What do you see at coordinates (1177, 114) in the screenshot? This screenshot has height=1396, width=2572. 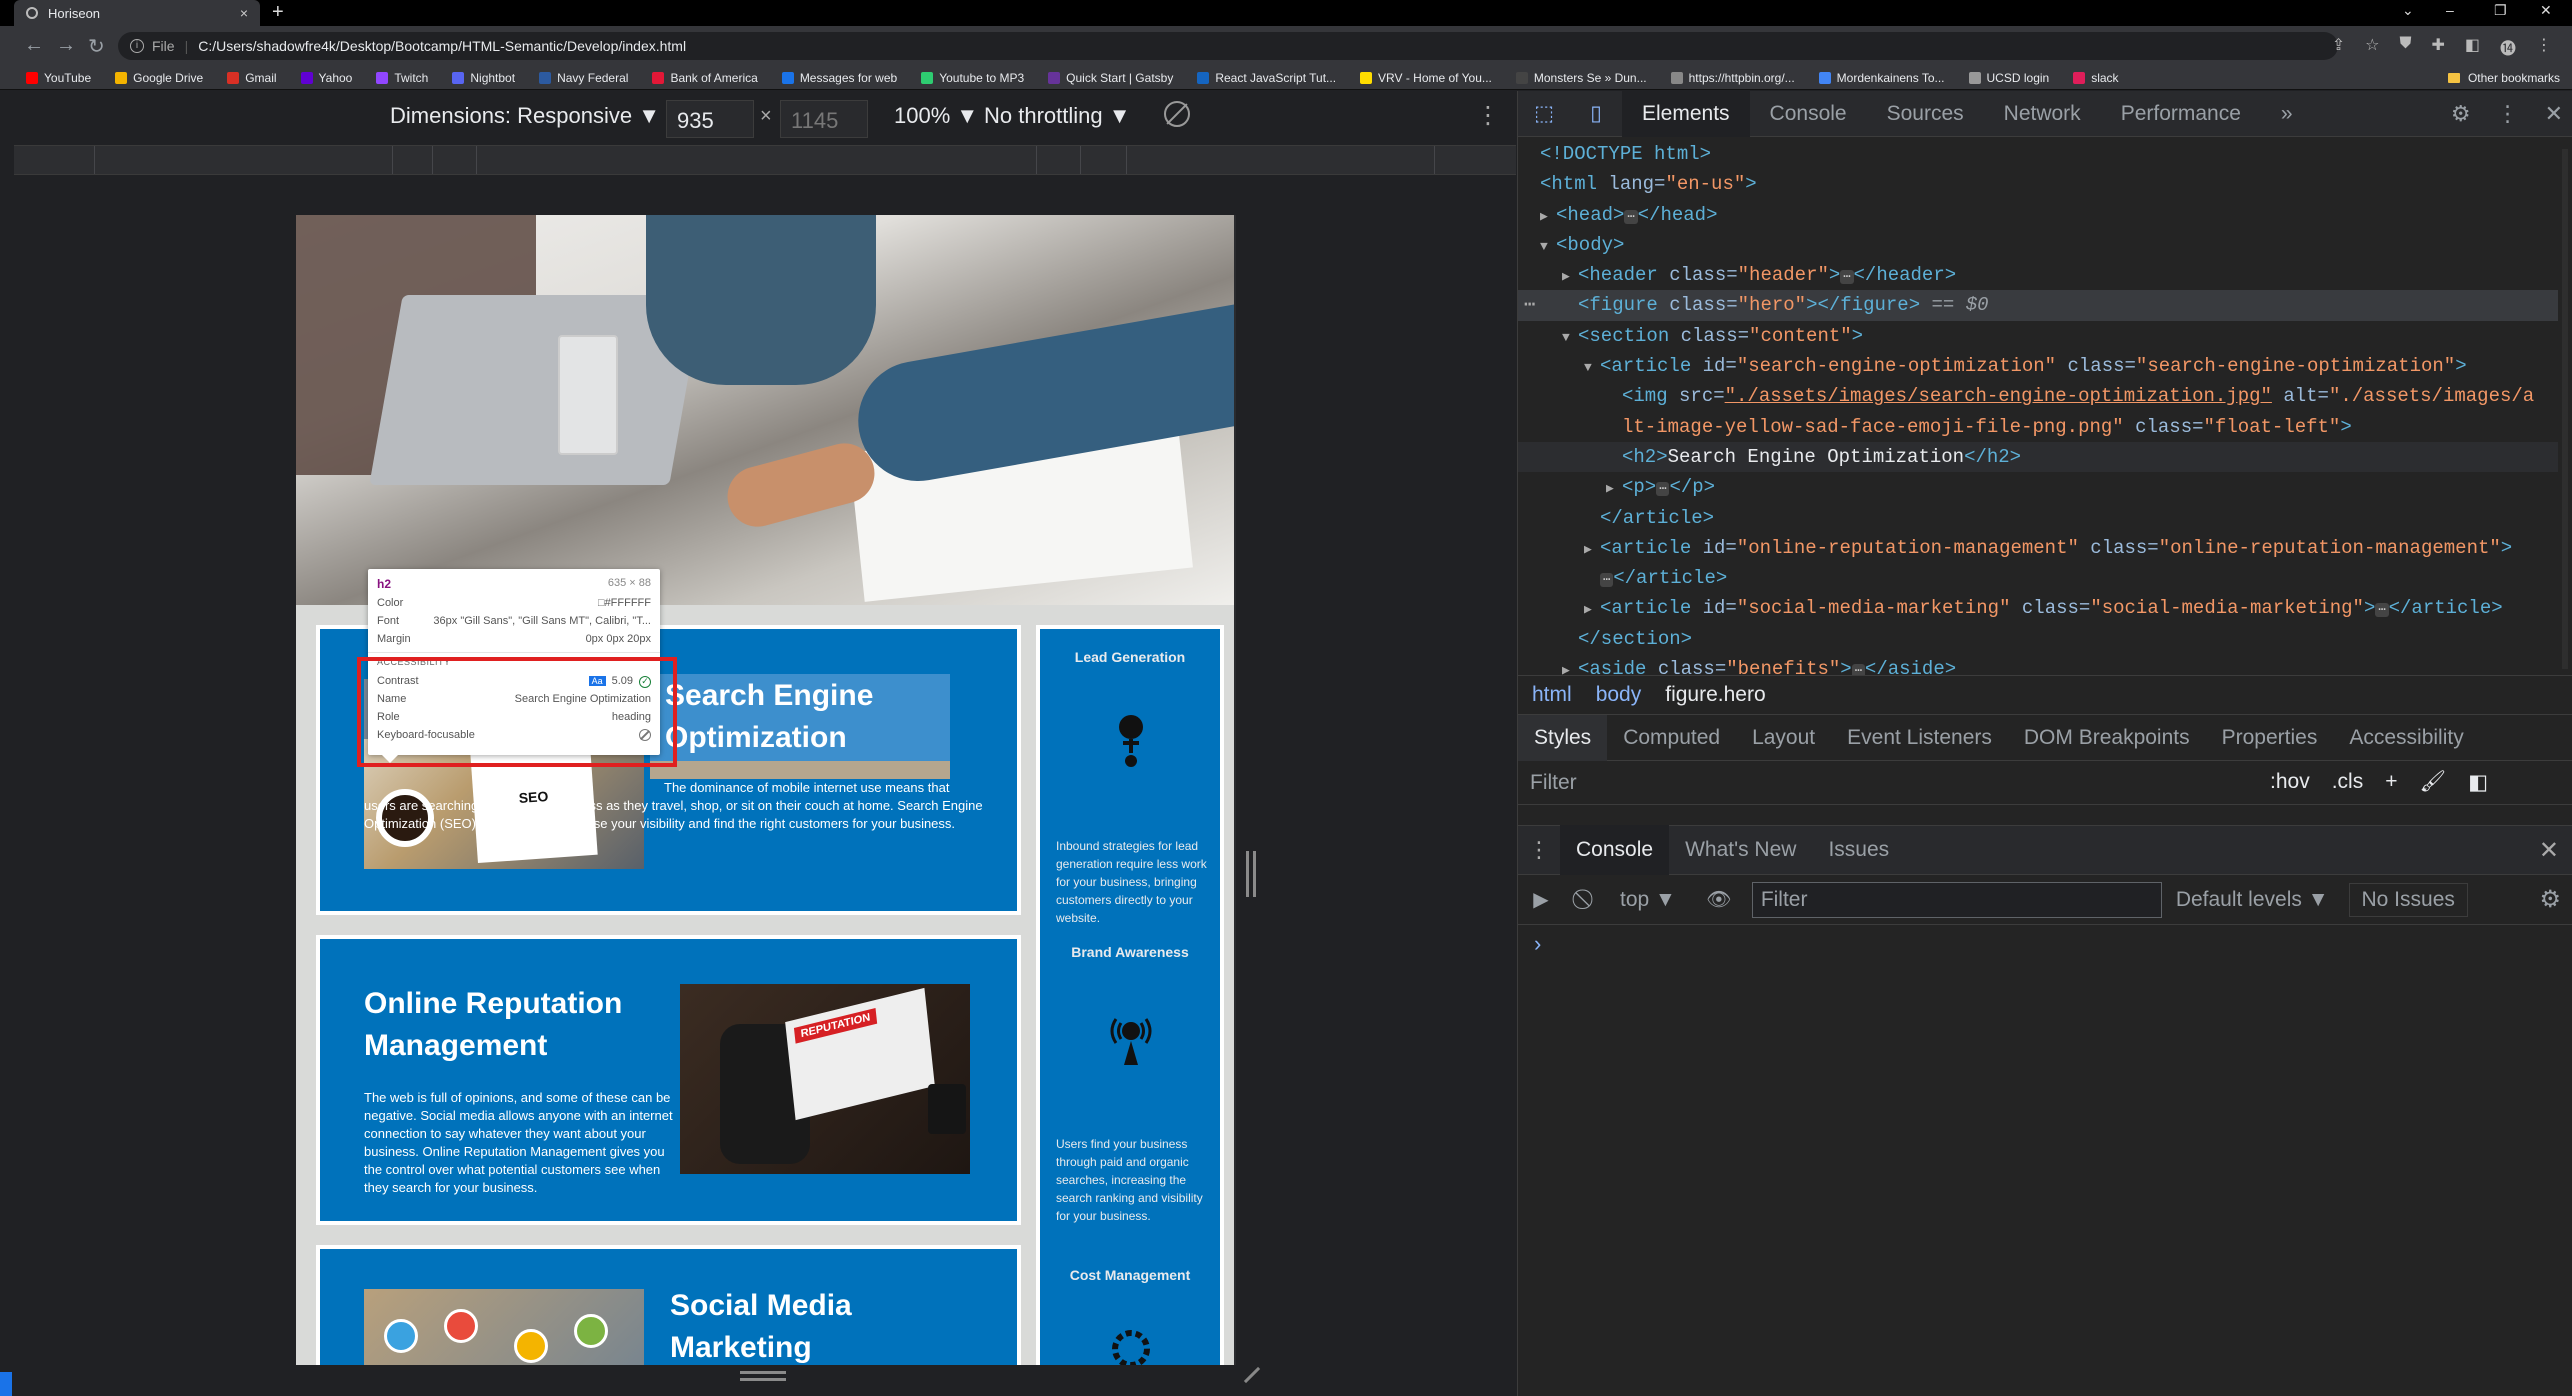 I see `rotate-icon` at bounding box center [1177, 114].